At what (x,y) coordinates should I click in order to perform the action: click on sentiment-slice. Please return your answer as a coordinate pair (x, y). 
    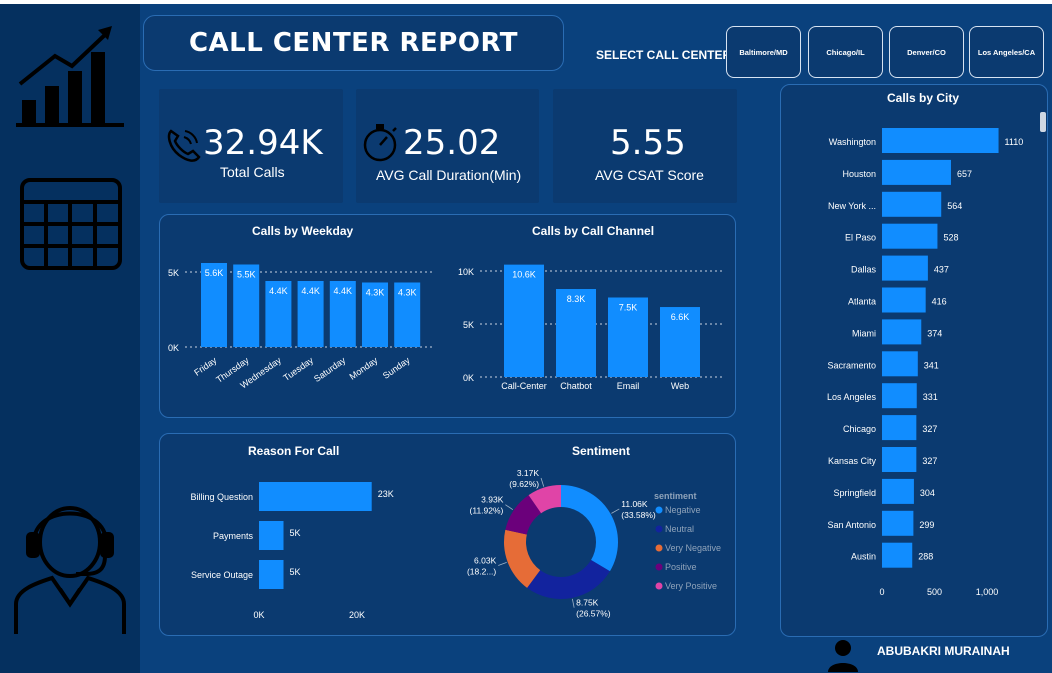
    Looking at the image, I should click on (568, 579).